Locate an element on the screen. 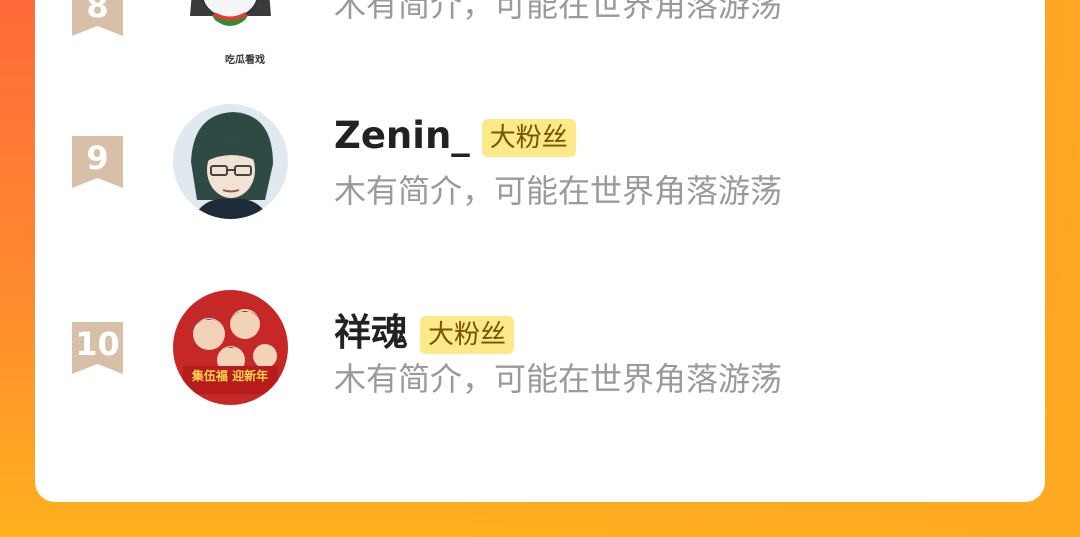 The width and height of the screenshot is (1080, 537). ranking-row: 8 吃瓜看戏 木有简介，可能在世界角落游荡 is located at coordinates (540, 33).